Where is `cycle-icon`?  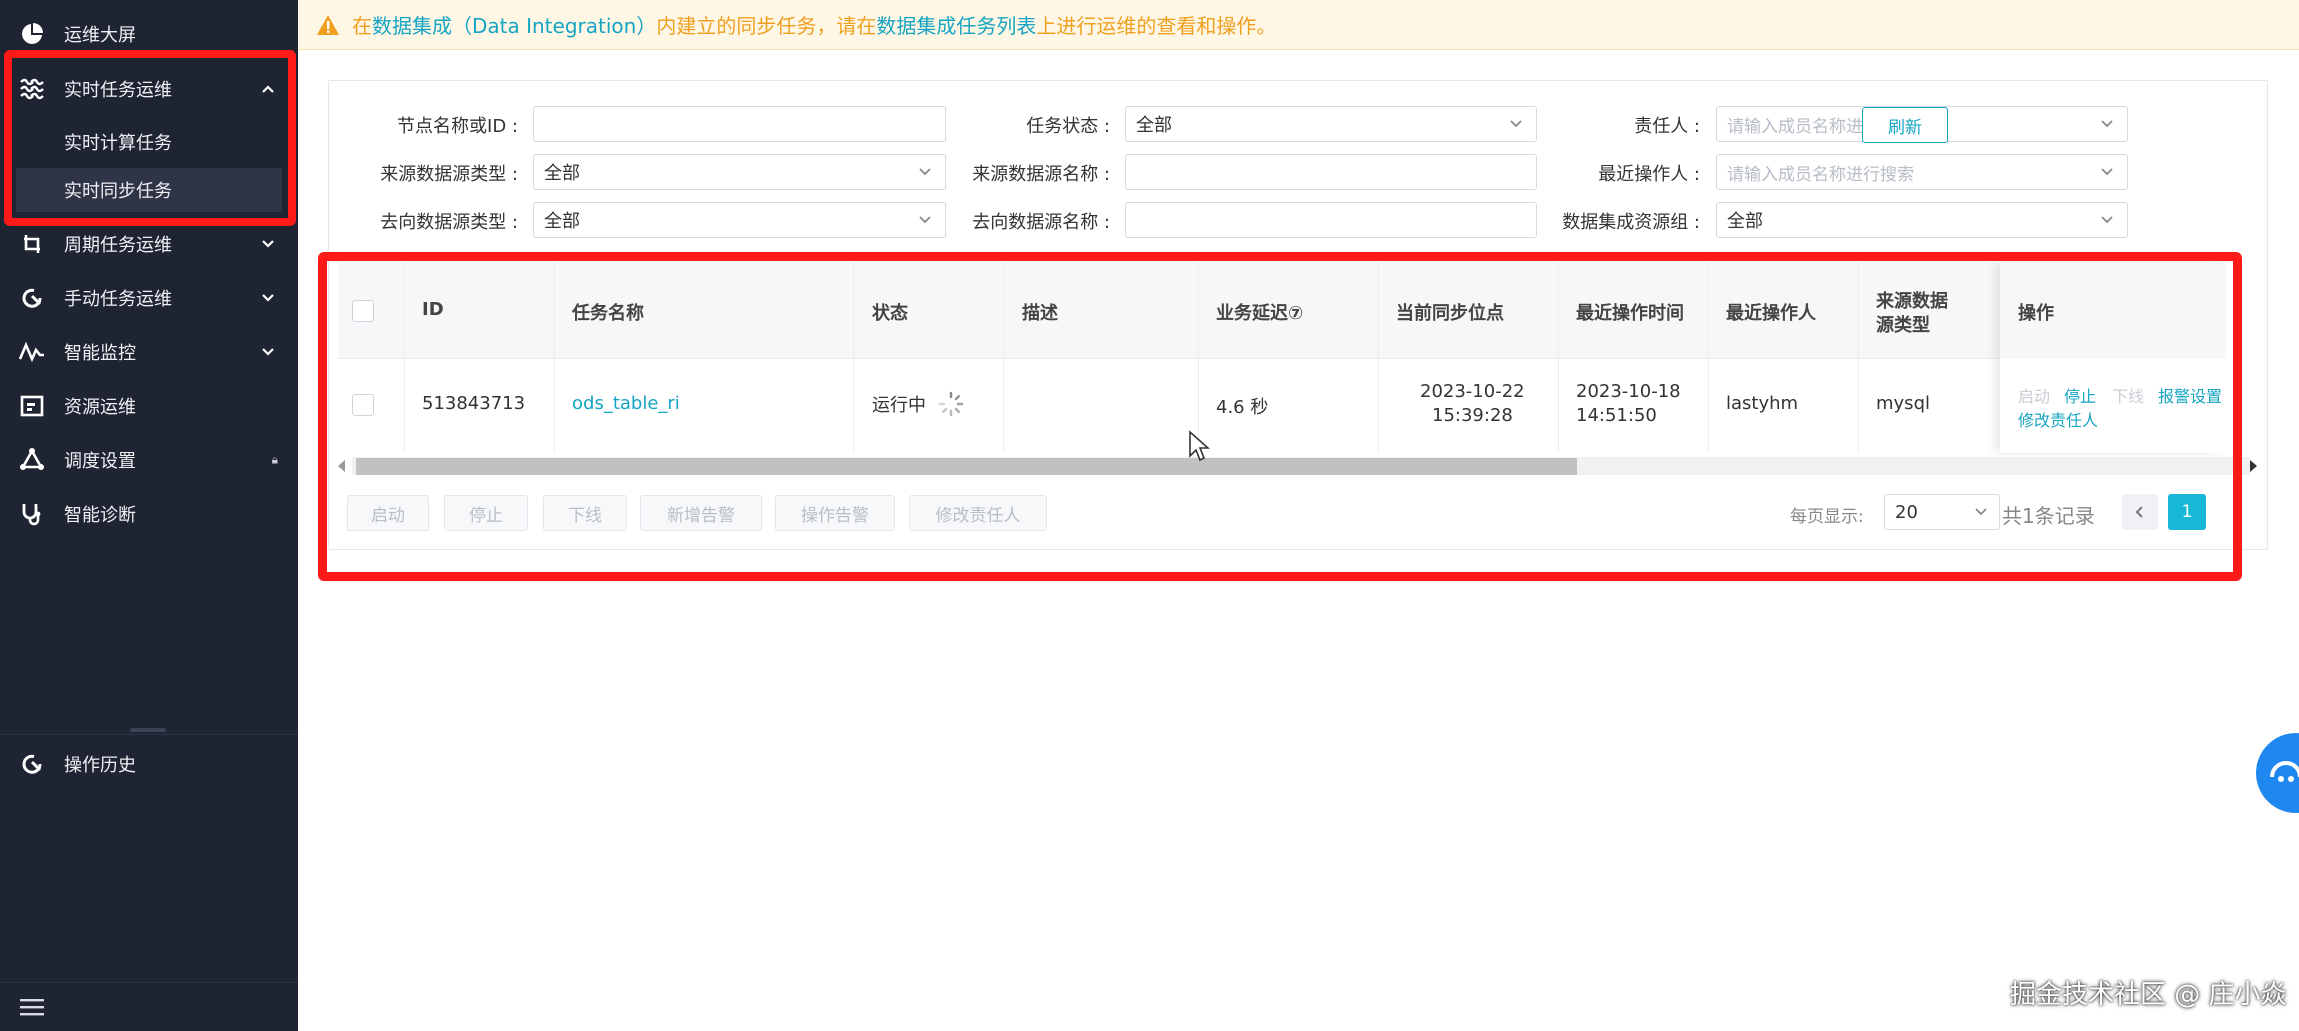
cycle-icon is located at coordinates (32, 244).